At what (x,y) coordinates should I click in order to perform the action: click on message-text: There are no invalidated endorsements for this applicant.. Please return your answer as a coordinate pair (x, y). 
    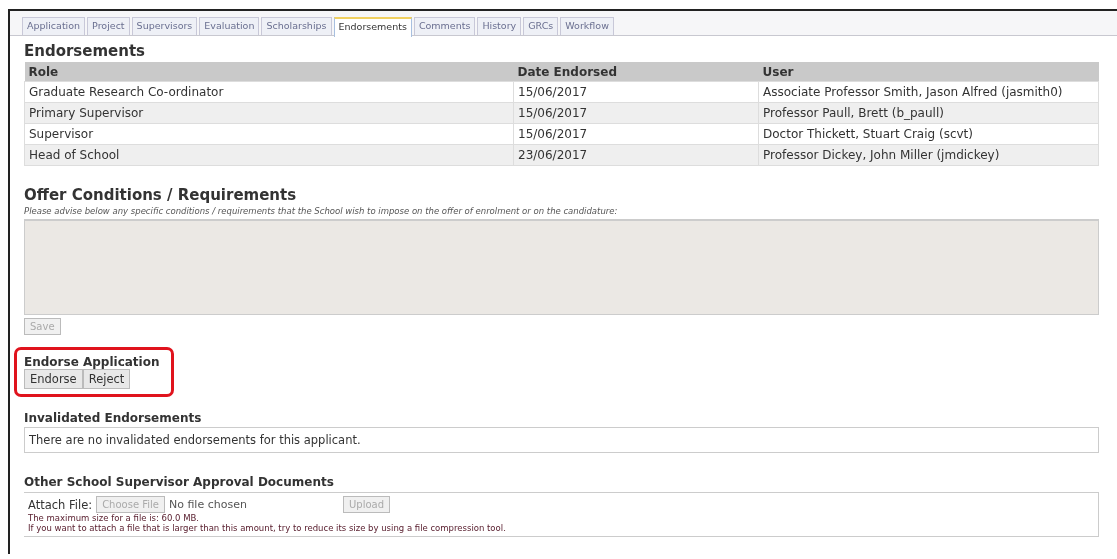
    Looking at the image, I should click on (561, 440).